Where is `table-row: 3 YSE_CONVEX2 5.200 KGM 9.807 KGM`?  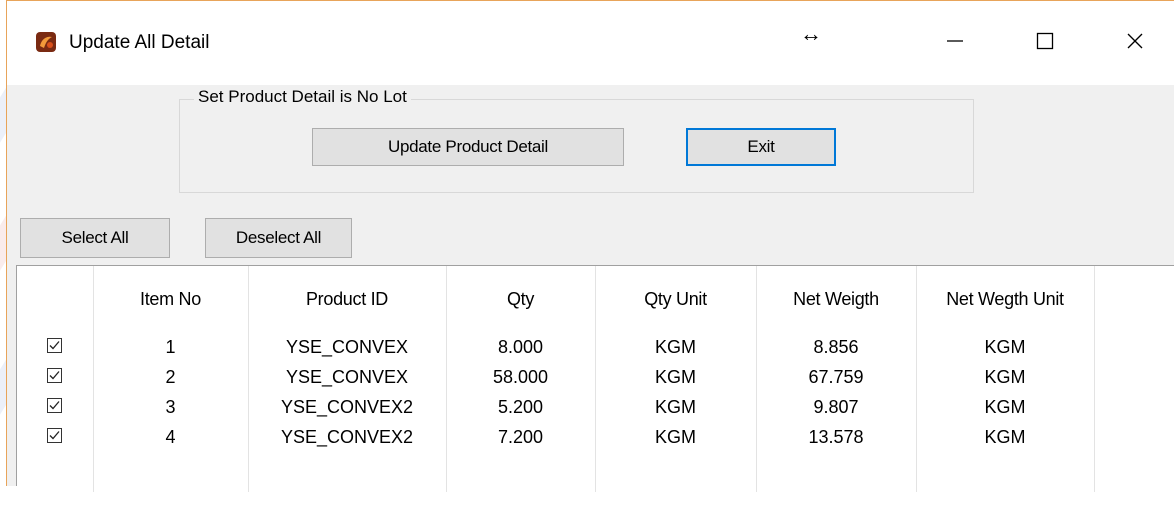
table-row: 3 YSE_CONVEX2 5.200 KGM 9.807 KGM is located at coordinates (595, 407).